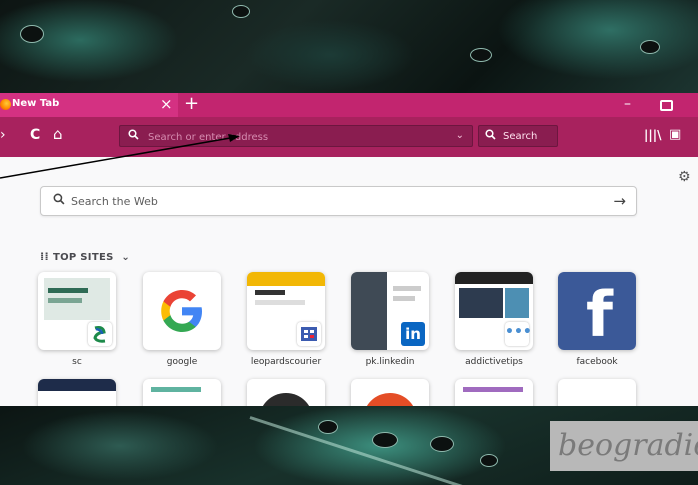  Describe the element at coordinates (684, 177) in the screenshot. I see `gear-icon: ⚙` at that location.